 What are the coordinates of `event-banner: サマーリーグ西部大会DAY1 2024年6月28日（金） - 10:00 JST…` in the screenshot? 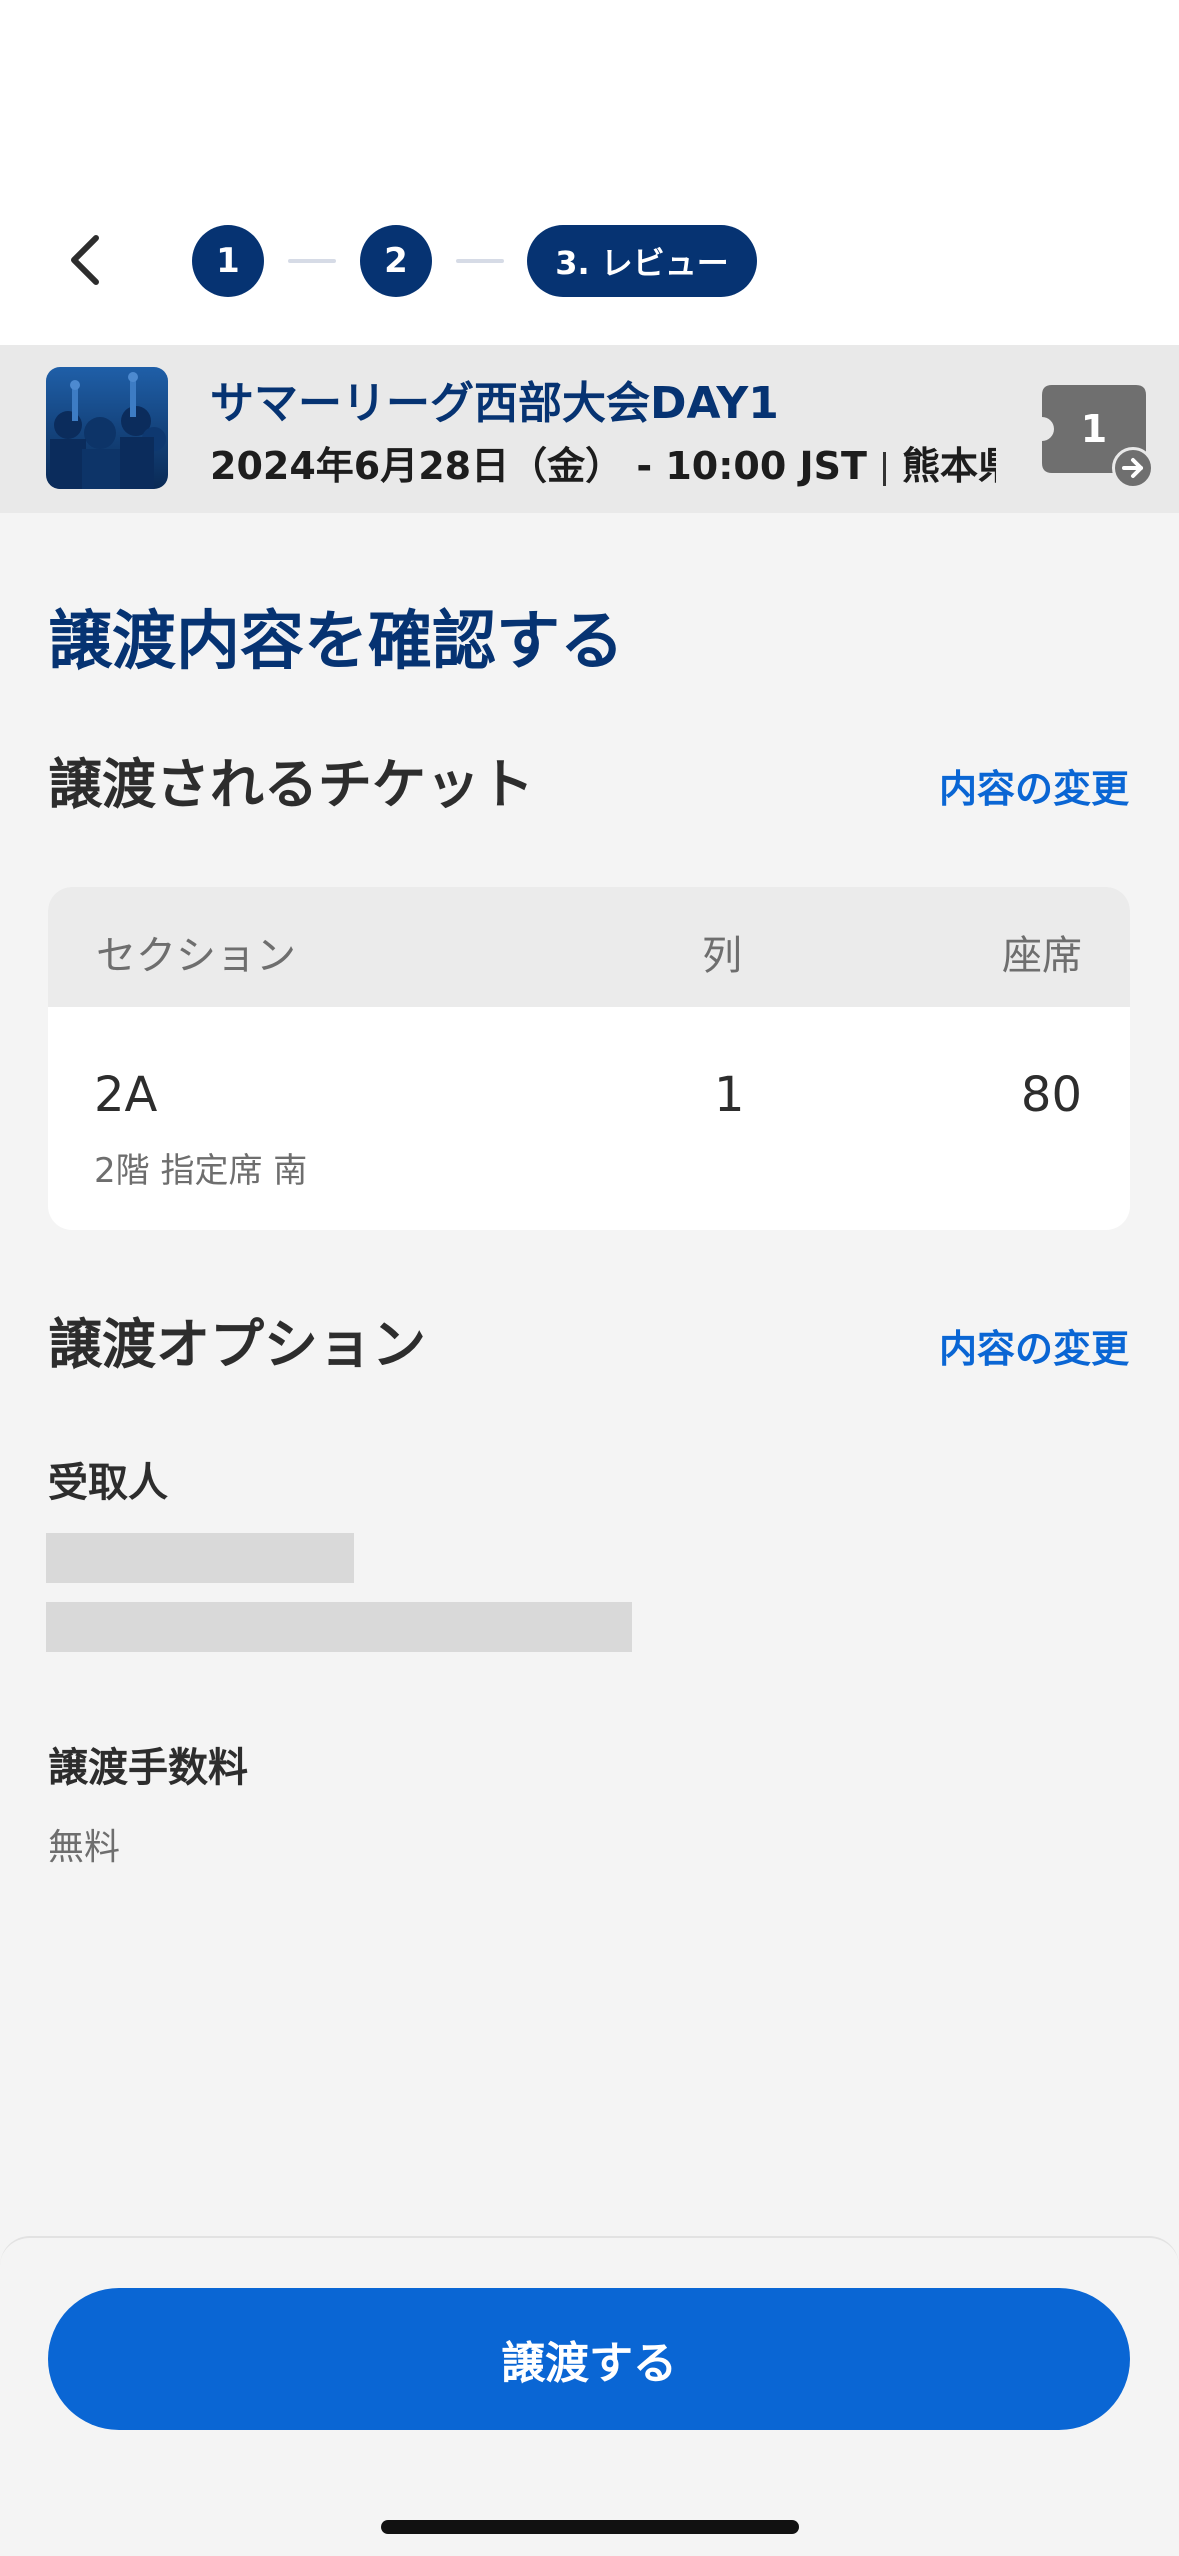 It's located at (589, 429).